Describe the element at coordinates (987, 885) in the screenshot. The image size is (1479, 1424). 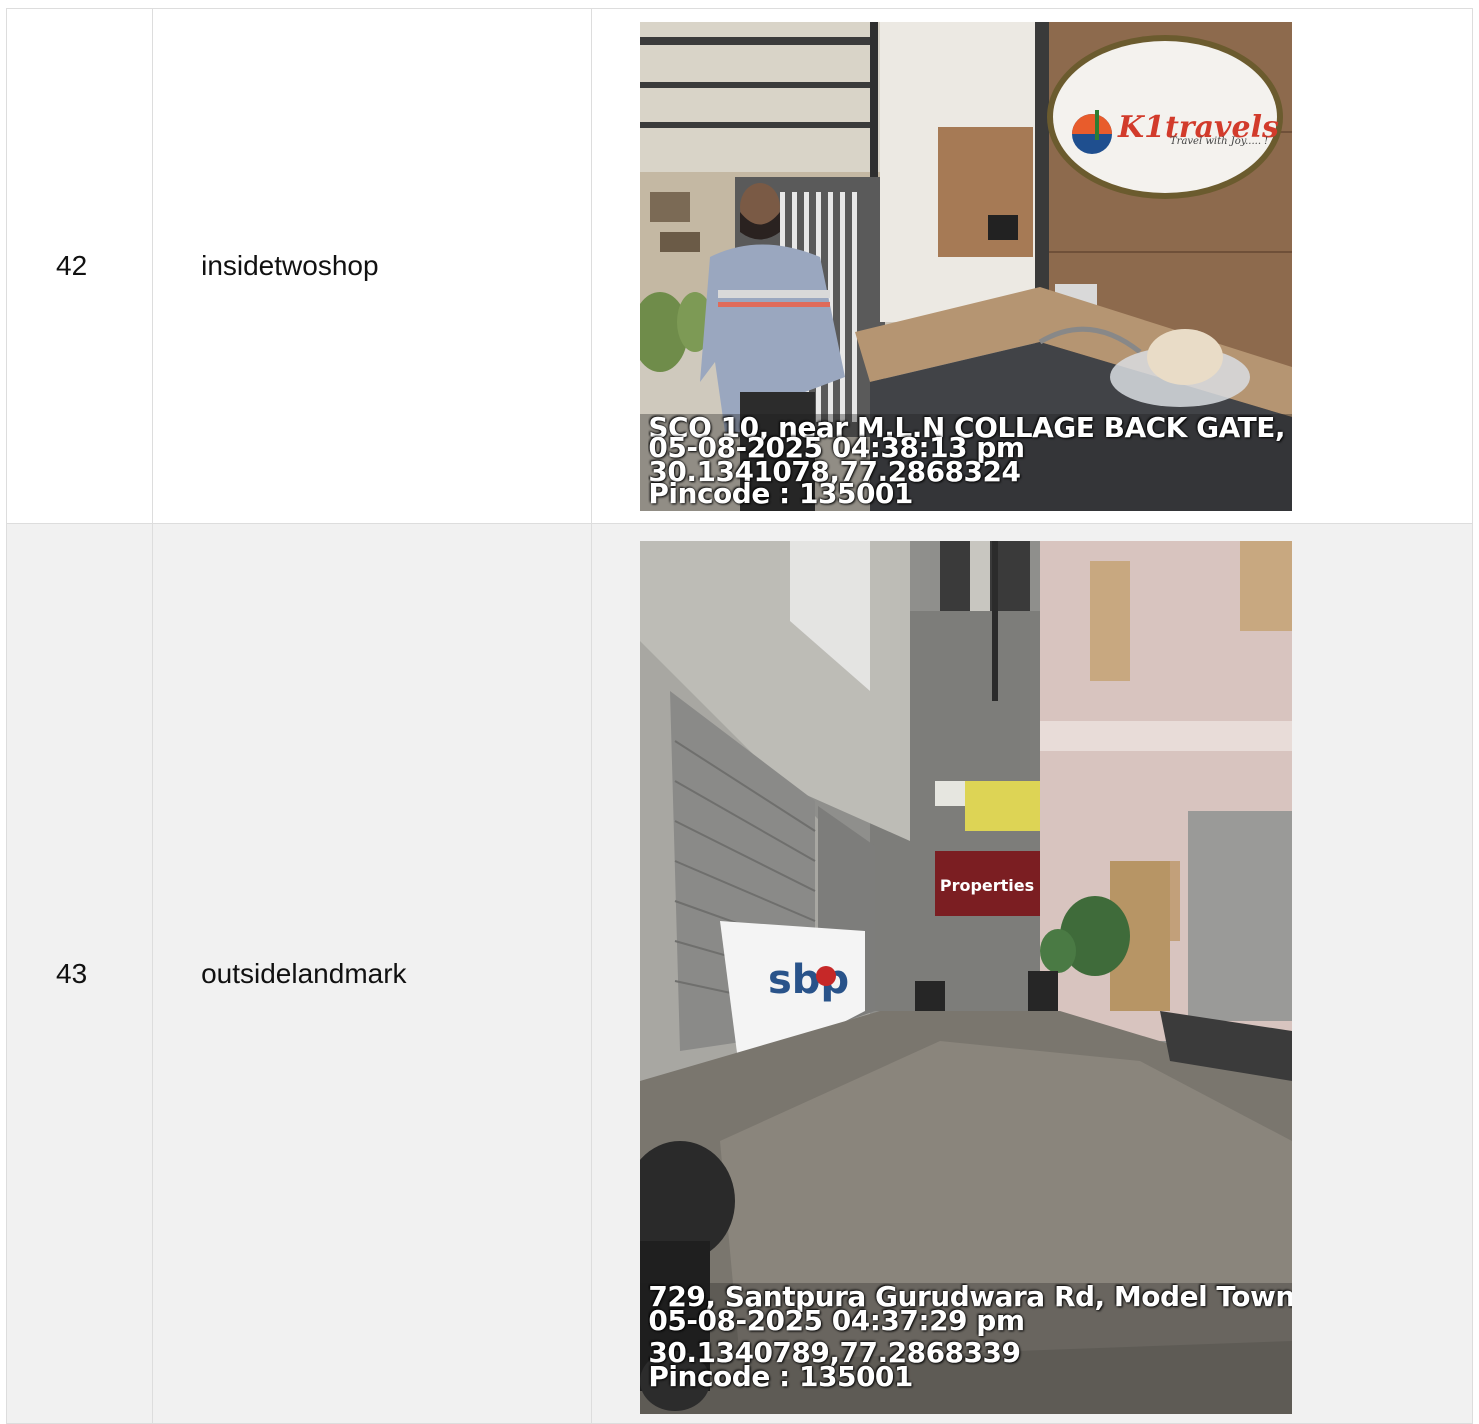
I see `poster-text: Properties` at that location.